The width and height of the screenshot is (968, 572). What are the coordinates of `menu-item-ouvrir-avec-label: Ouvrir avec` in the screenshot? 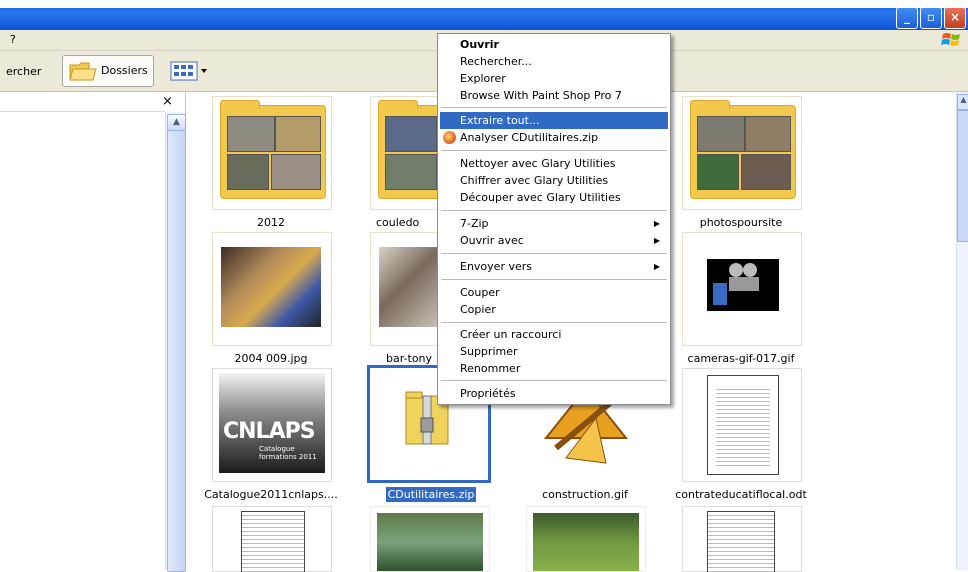 It's located at (492, 240).